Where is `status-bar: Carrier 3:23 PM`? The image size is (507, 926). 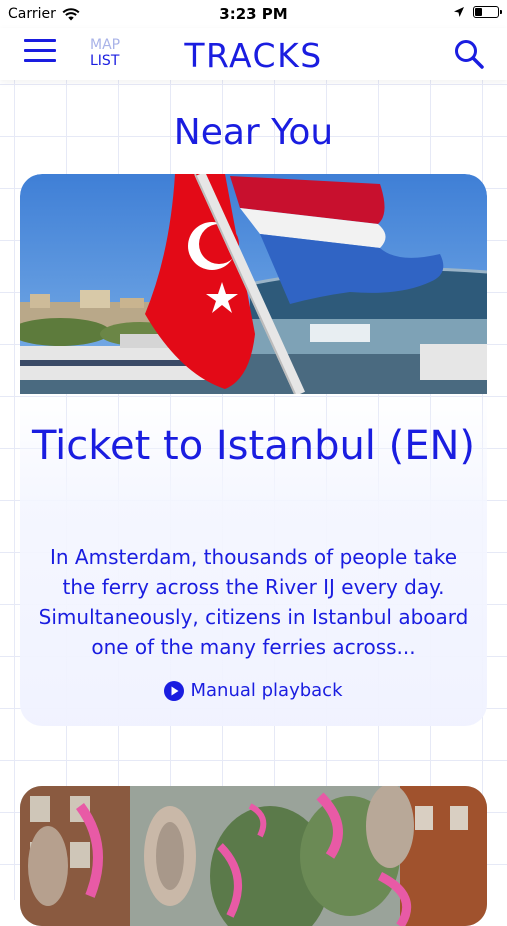 status-bar: Carrier 3:23 PM is located at coordinates (253, 14).